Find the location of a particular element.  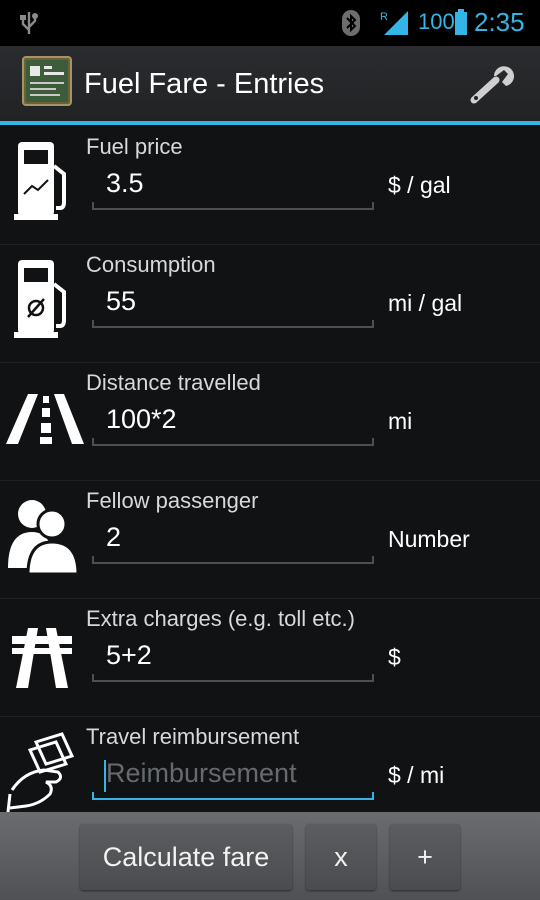

fuel-price-label: Fuel price is located at coordinates (134, 146).